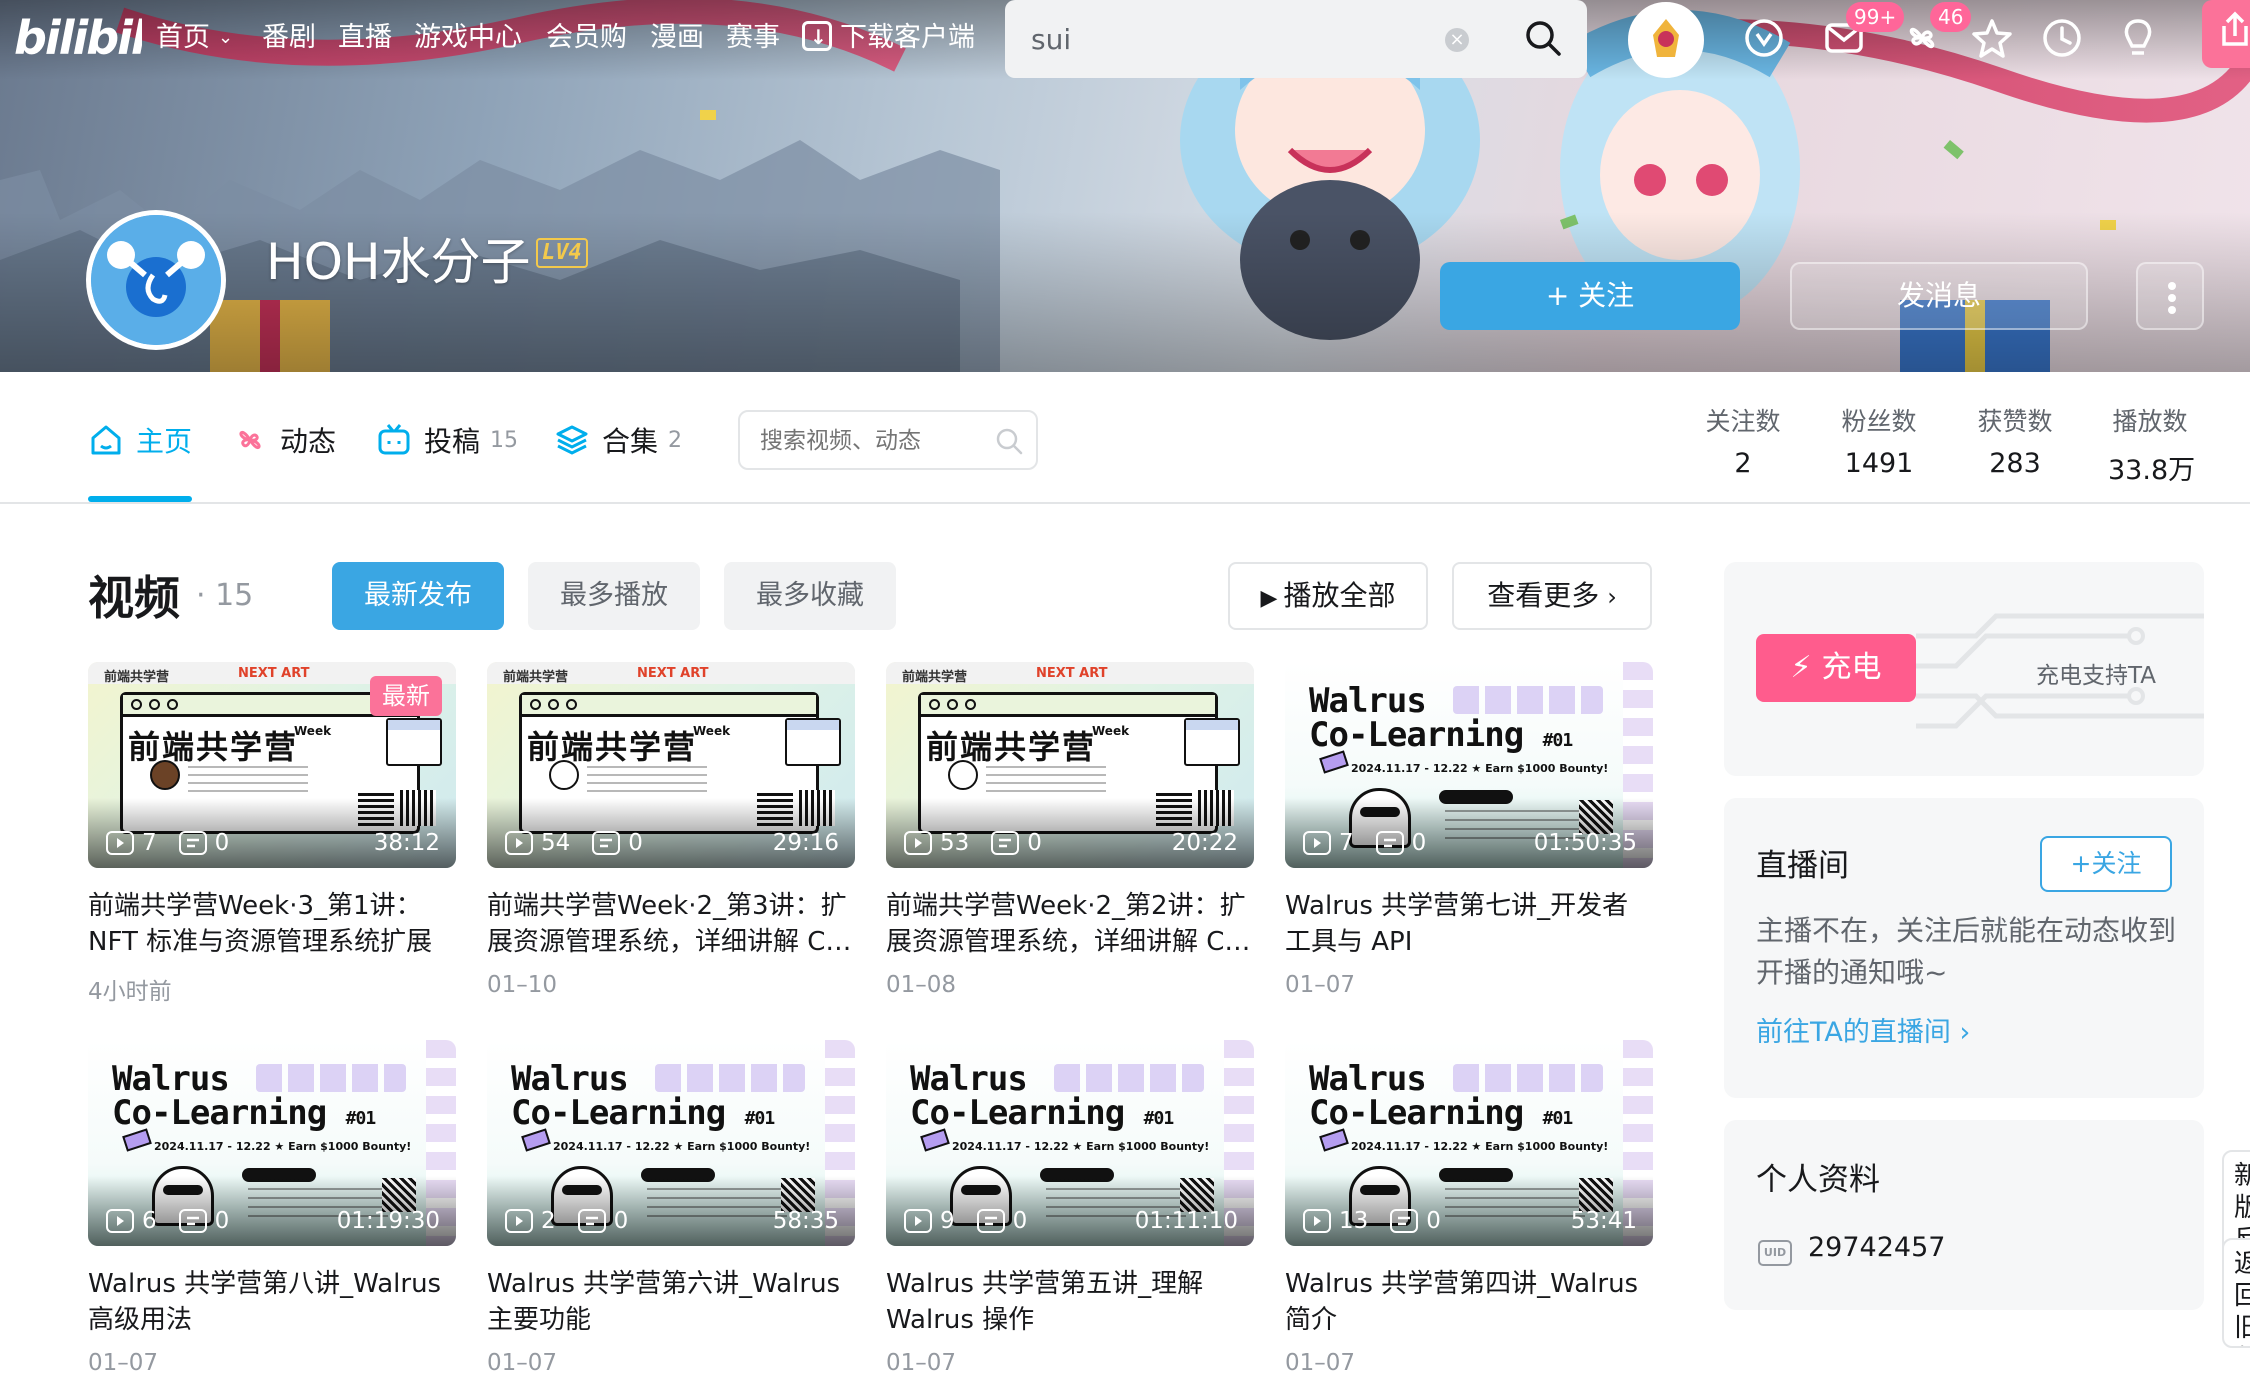 Image resolution: width=2250 pixels, height=1390 pixels. Describe the element at coordinates (1966, 951) in the screenshot. I see `live-room-description: 主播不在，关注后就能在动态收到开播的通知哦~` at that location.